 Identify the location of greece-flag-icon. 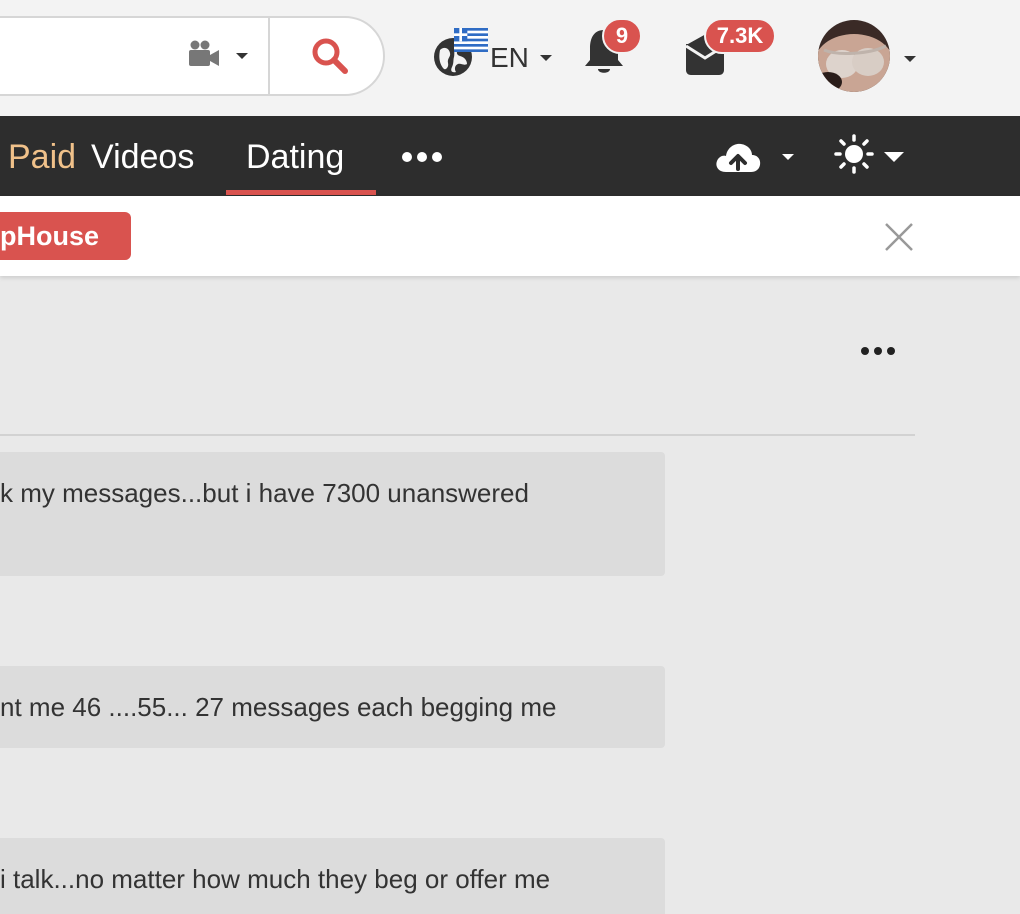
(471, 42).